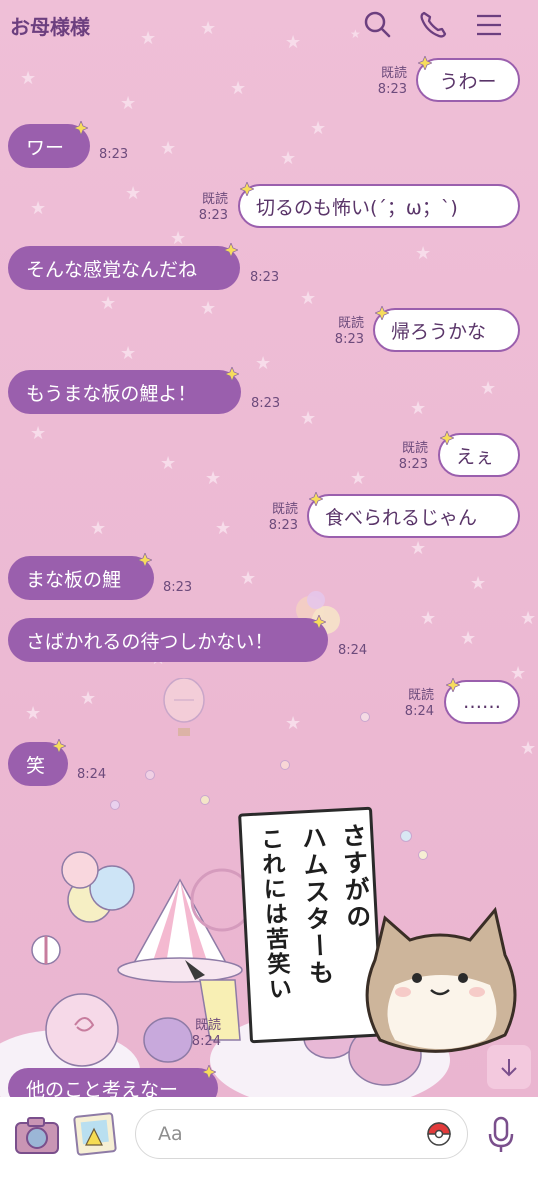 The image size is (538, 1200). I want to click on camera-icon, so click(37, 1135).